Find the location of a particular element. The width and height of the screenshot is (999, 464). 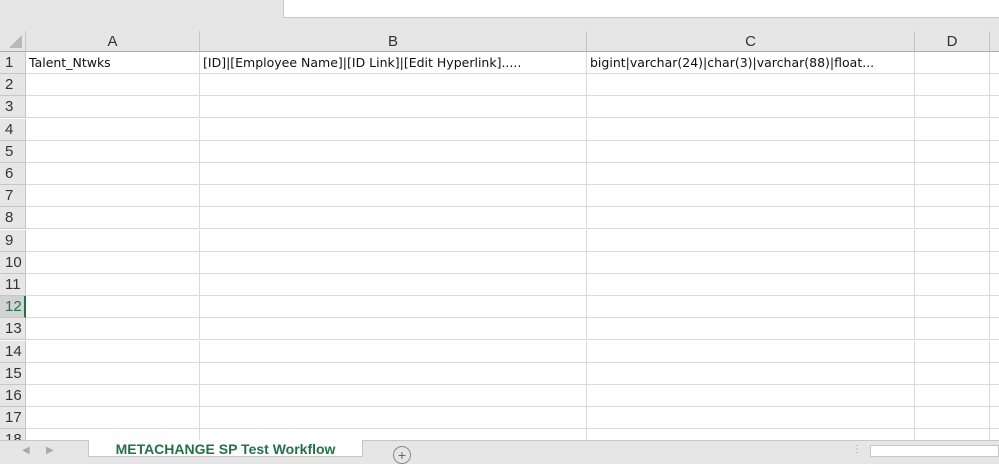

scroll-tabs-right-icon: ▶ is located at coordinates (50, 450).